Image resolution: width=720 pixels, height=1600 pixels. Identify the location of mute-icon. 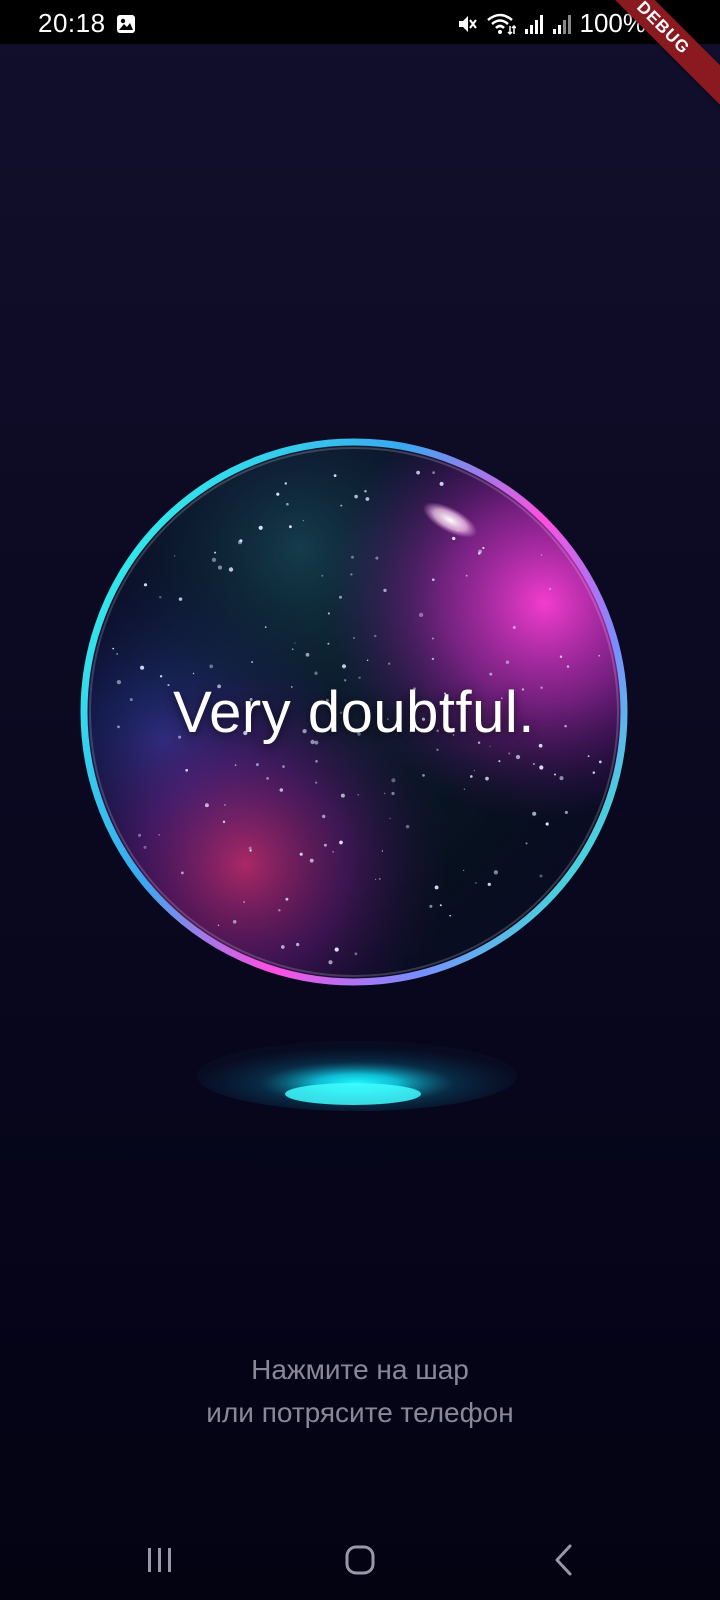
(467, 23).